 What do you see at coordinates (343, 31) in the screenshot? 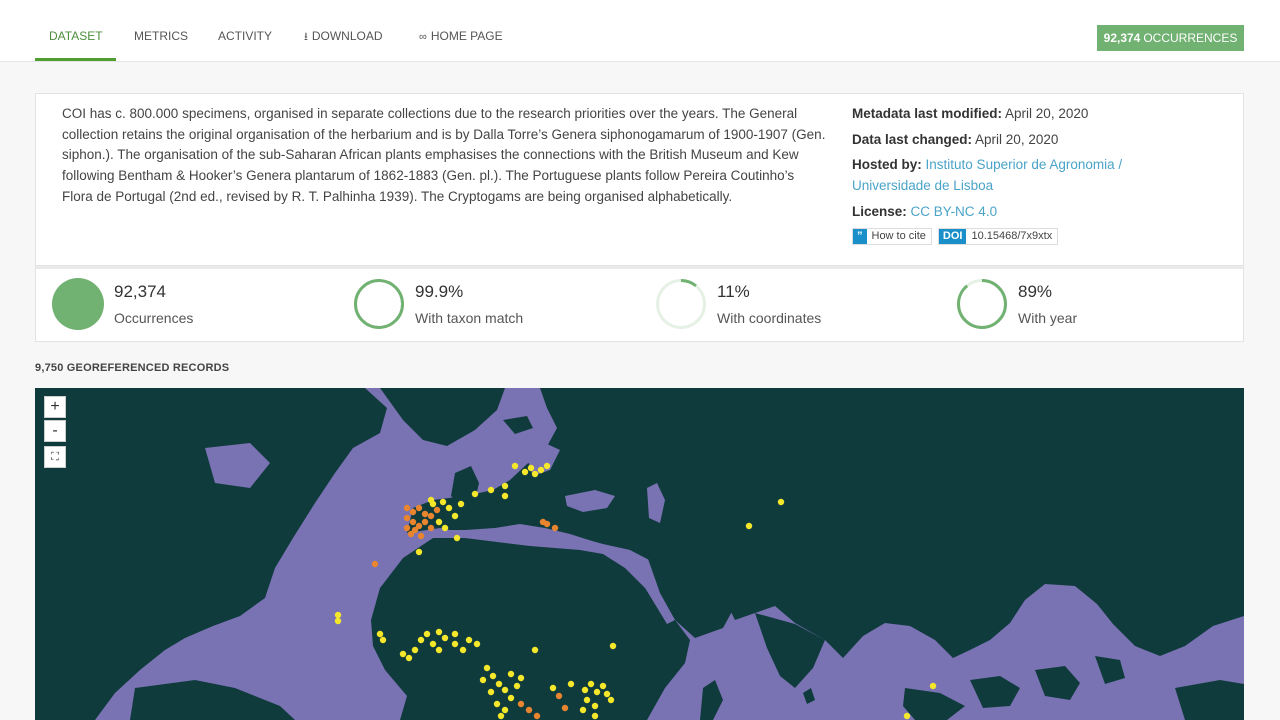
I see `tab-download: ⭳ DOWNLOAD` at bounding box center [343, 31].